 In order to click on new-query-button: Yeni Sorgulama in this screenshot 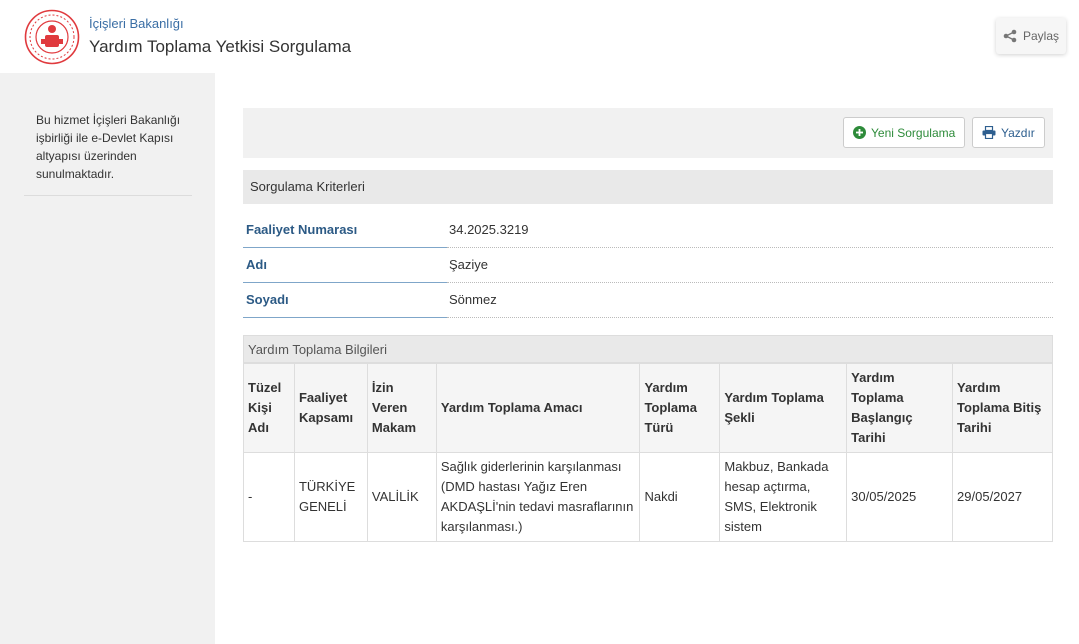, I will do `click(904, 132)`.